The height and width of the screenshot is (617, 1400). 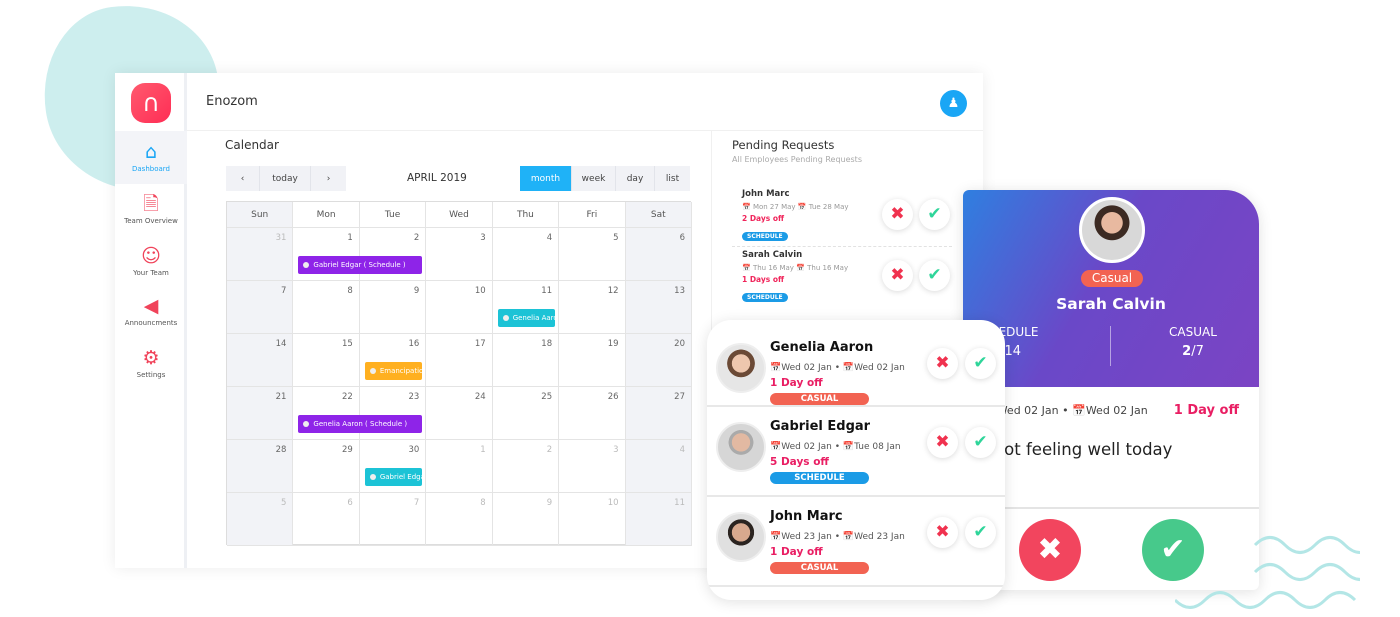 What do you see at coordinates (837, 537) in the screenshot?
I see `leave-dates: 📅Wed 23 Jan • 📅Wed 23 Jan` at bounding box center [837, 537].